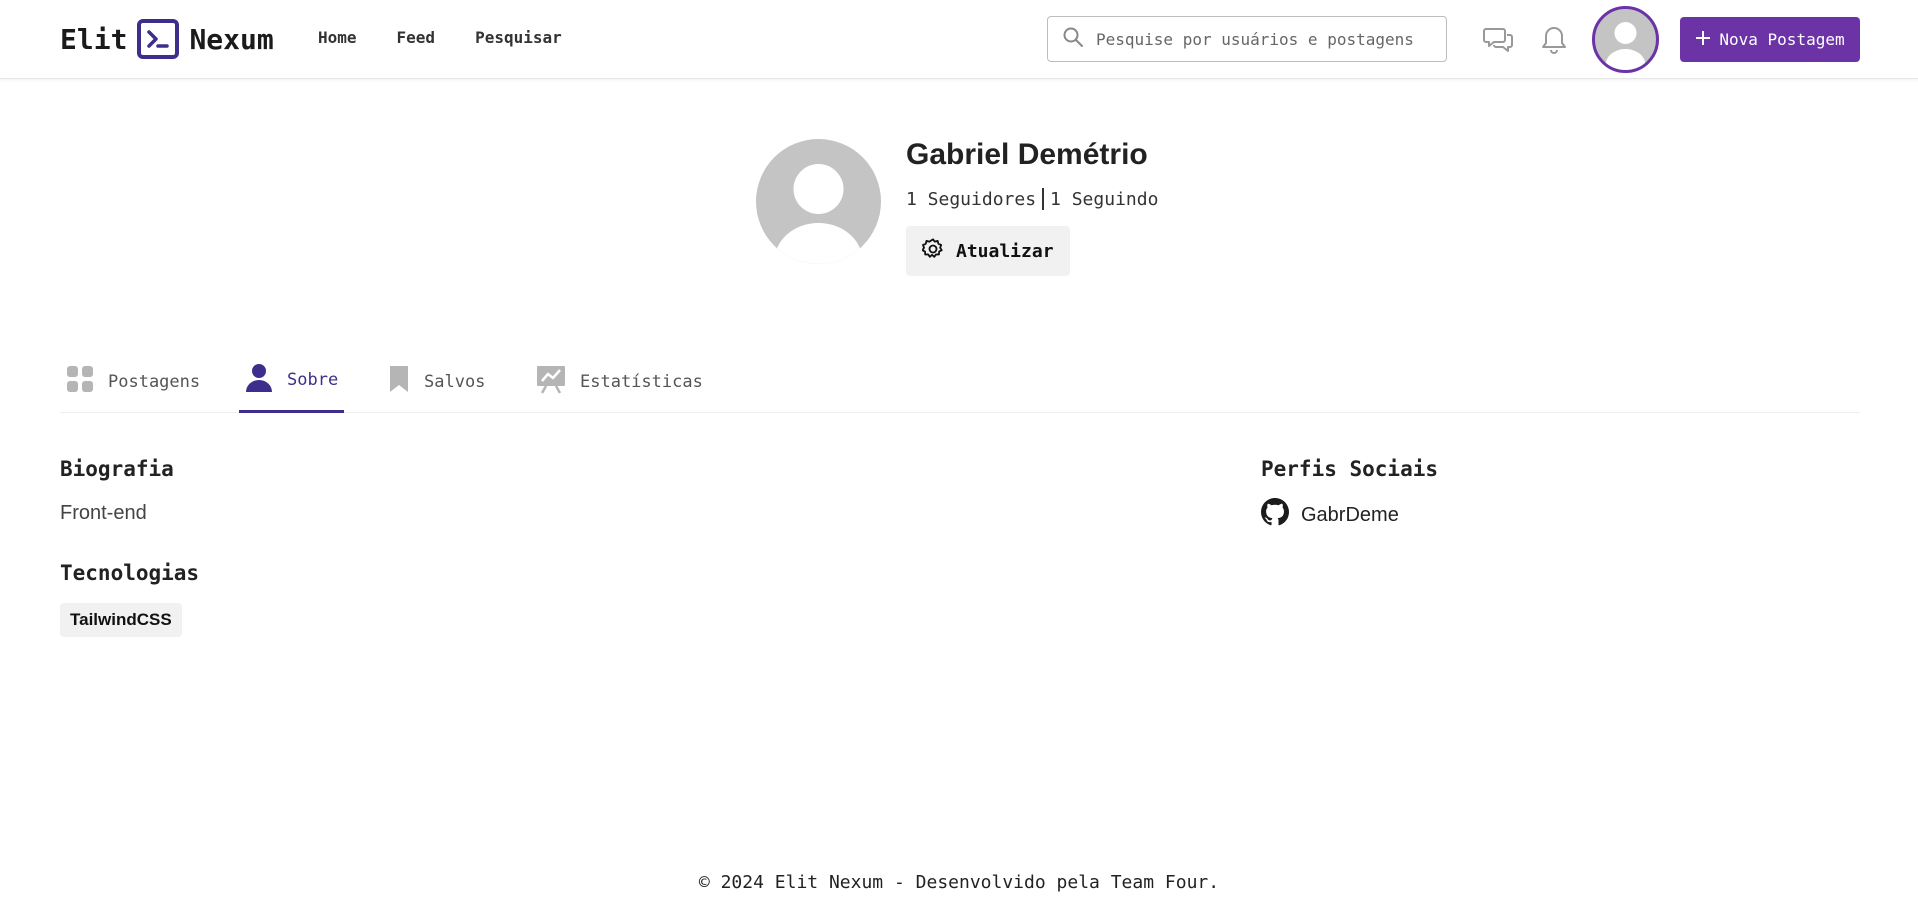 This screenshot has height=907, width=1918. What do you see at coordinates (1261, 39) in the screenshot?
I see `search-input` at bounding box center [1261, 39].